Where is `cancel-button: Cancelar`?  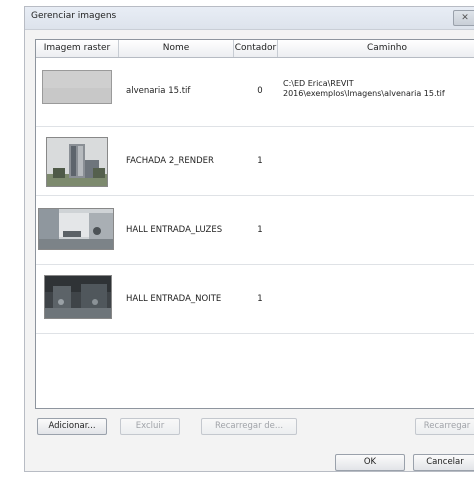 cancel-button: Cancelar is located at coordinates (443, 462).